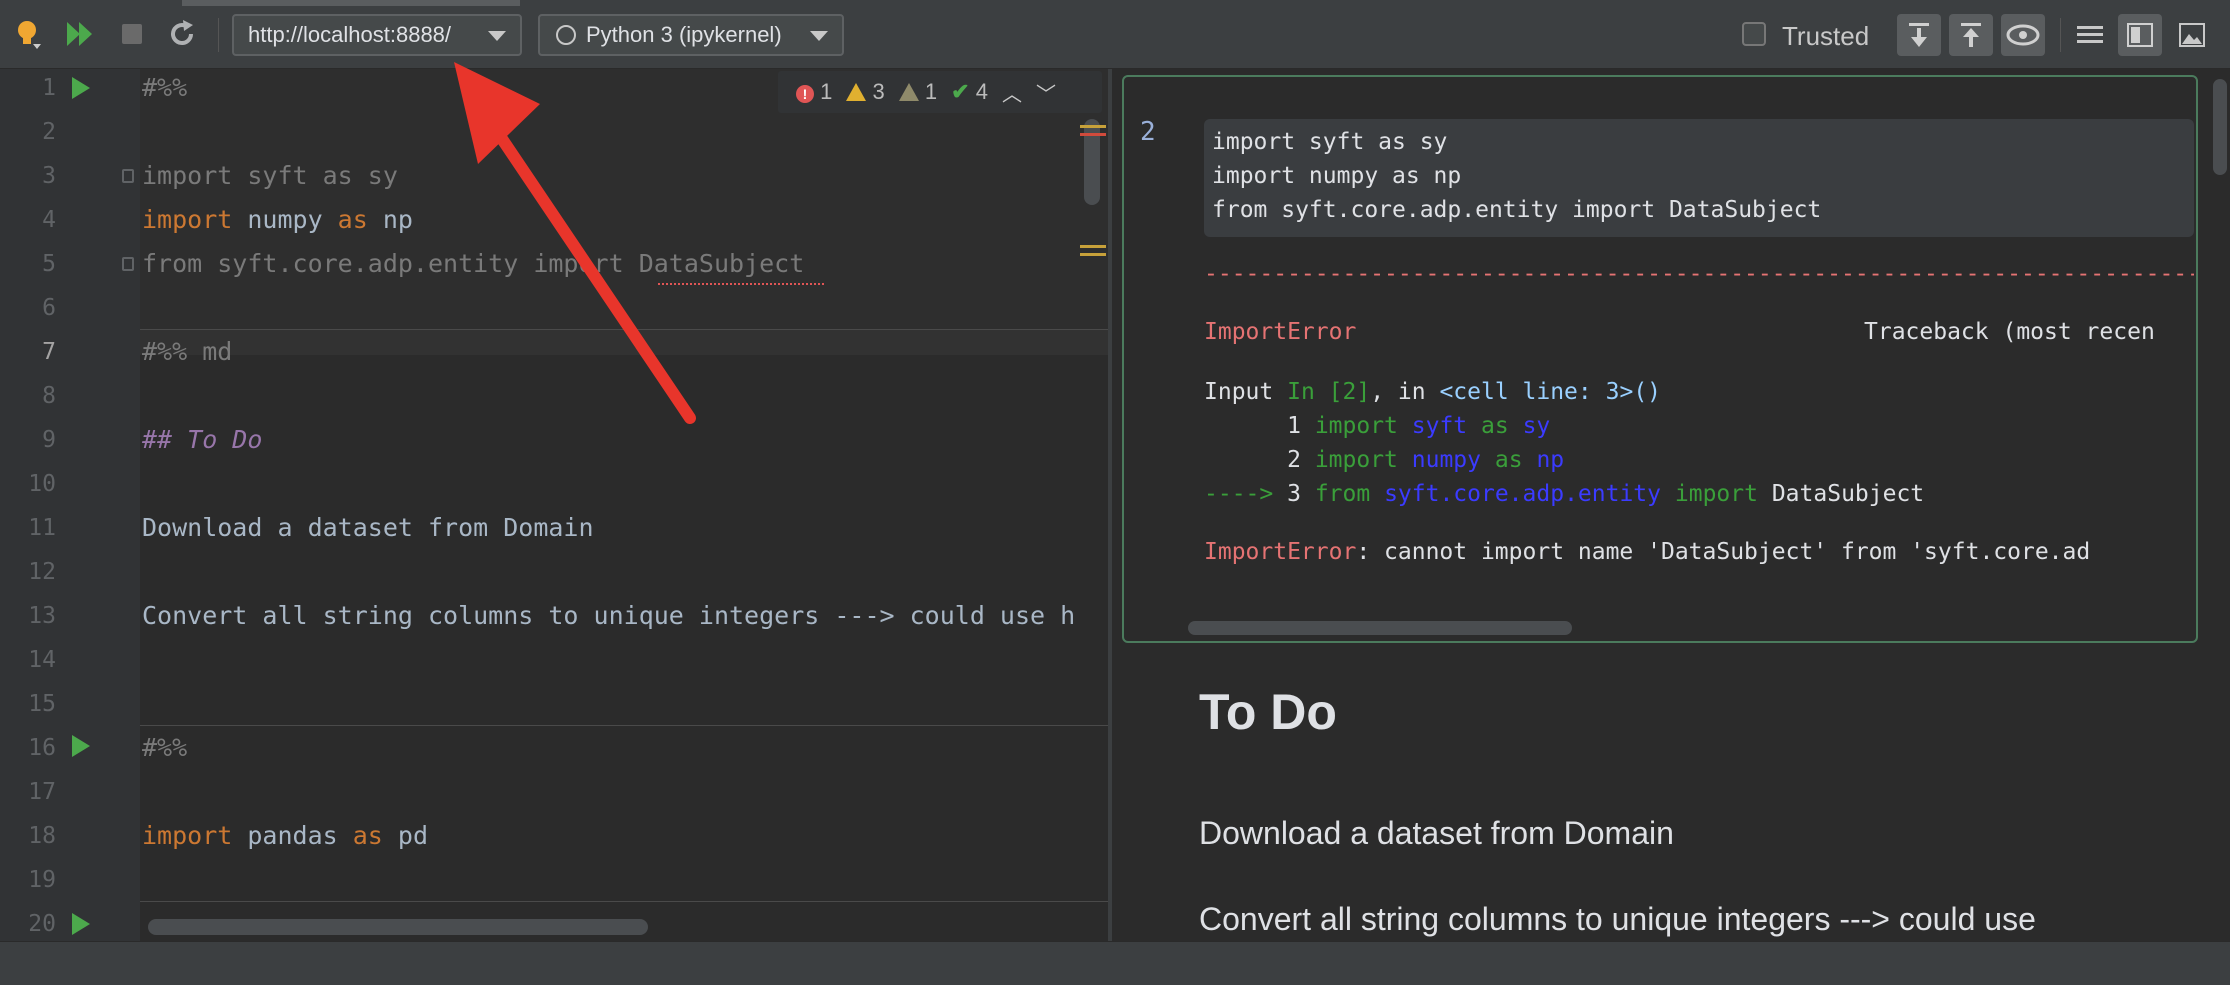 The image size is (2230, 985). I want to click on run-all-icon, so click(80, 34).